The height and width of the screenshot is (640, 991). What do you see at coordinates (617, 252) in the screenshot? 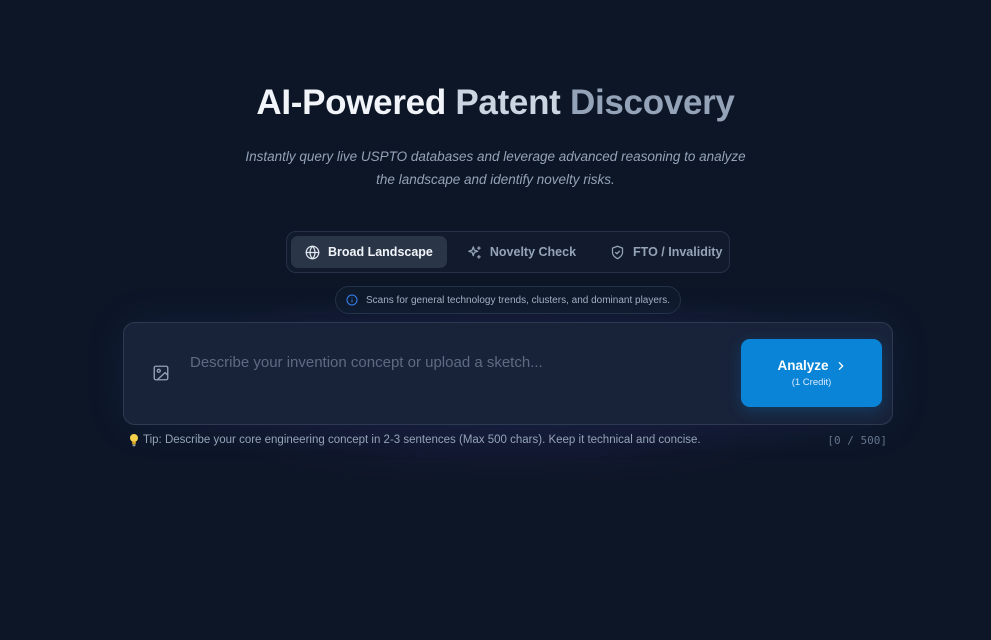
I see `shield-icon` at bounding box center [617, 252].